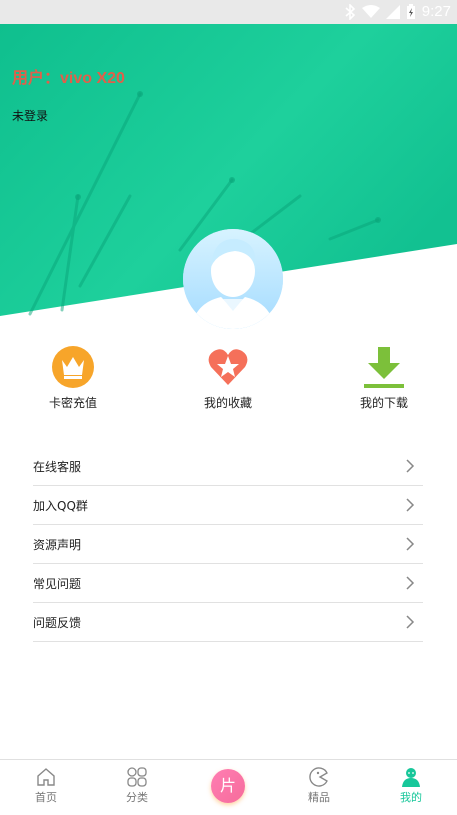  I want to click on tab-mine: 我的, so click(411, 785).